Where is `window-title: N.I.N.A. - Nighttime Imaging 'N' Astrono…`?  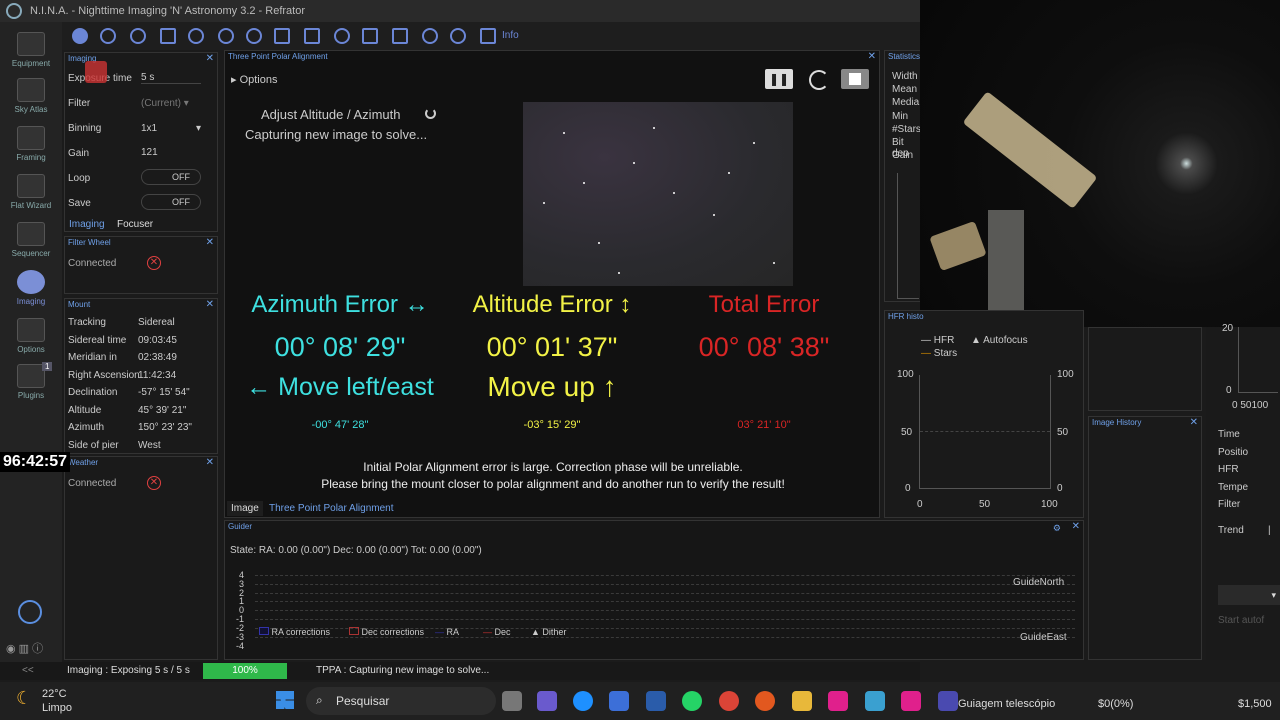
window-title: N.I.N.A. - Nighttime Imaging 'N' Astrono… is located at coordinates (168, 11).